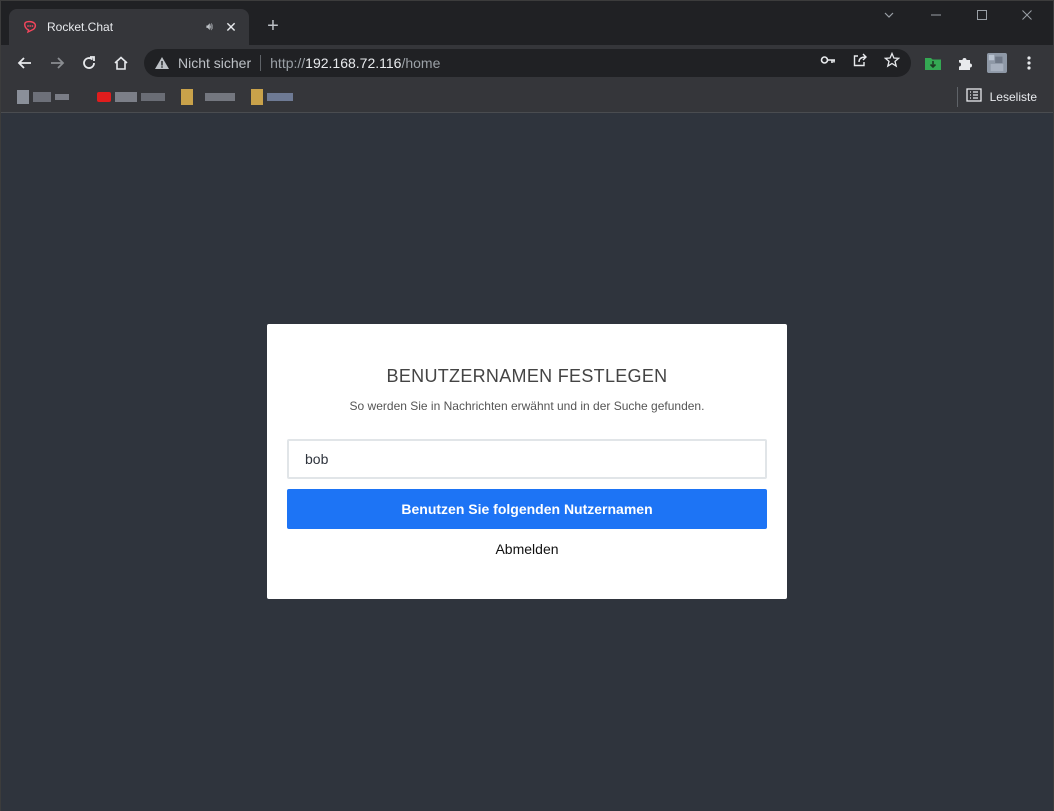  Describe the element at coordinates (973, 96) in the screenshot. I see `reading-list-icon` at that location.